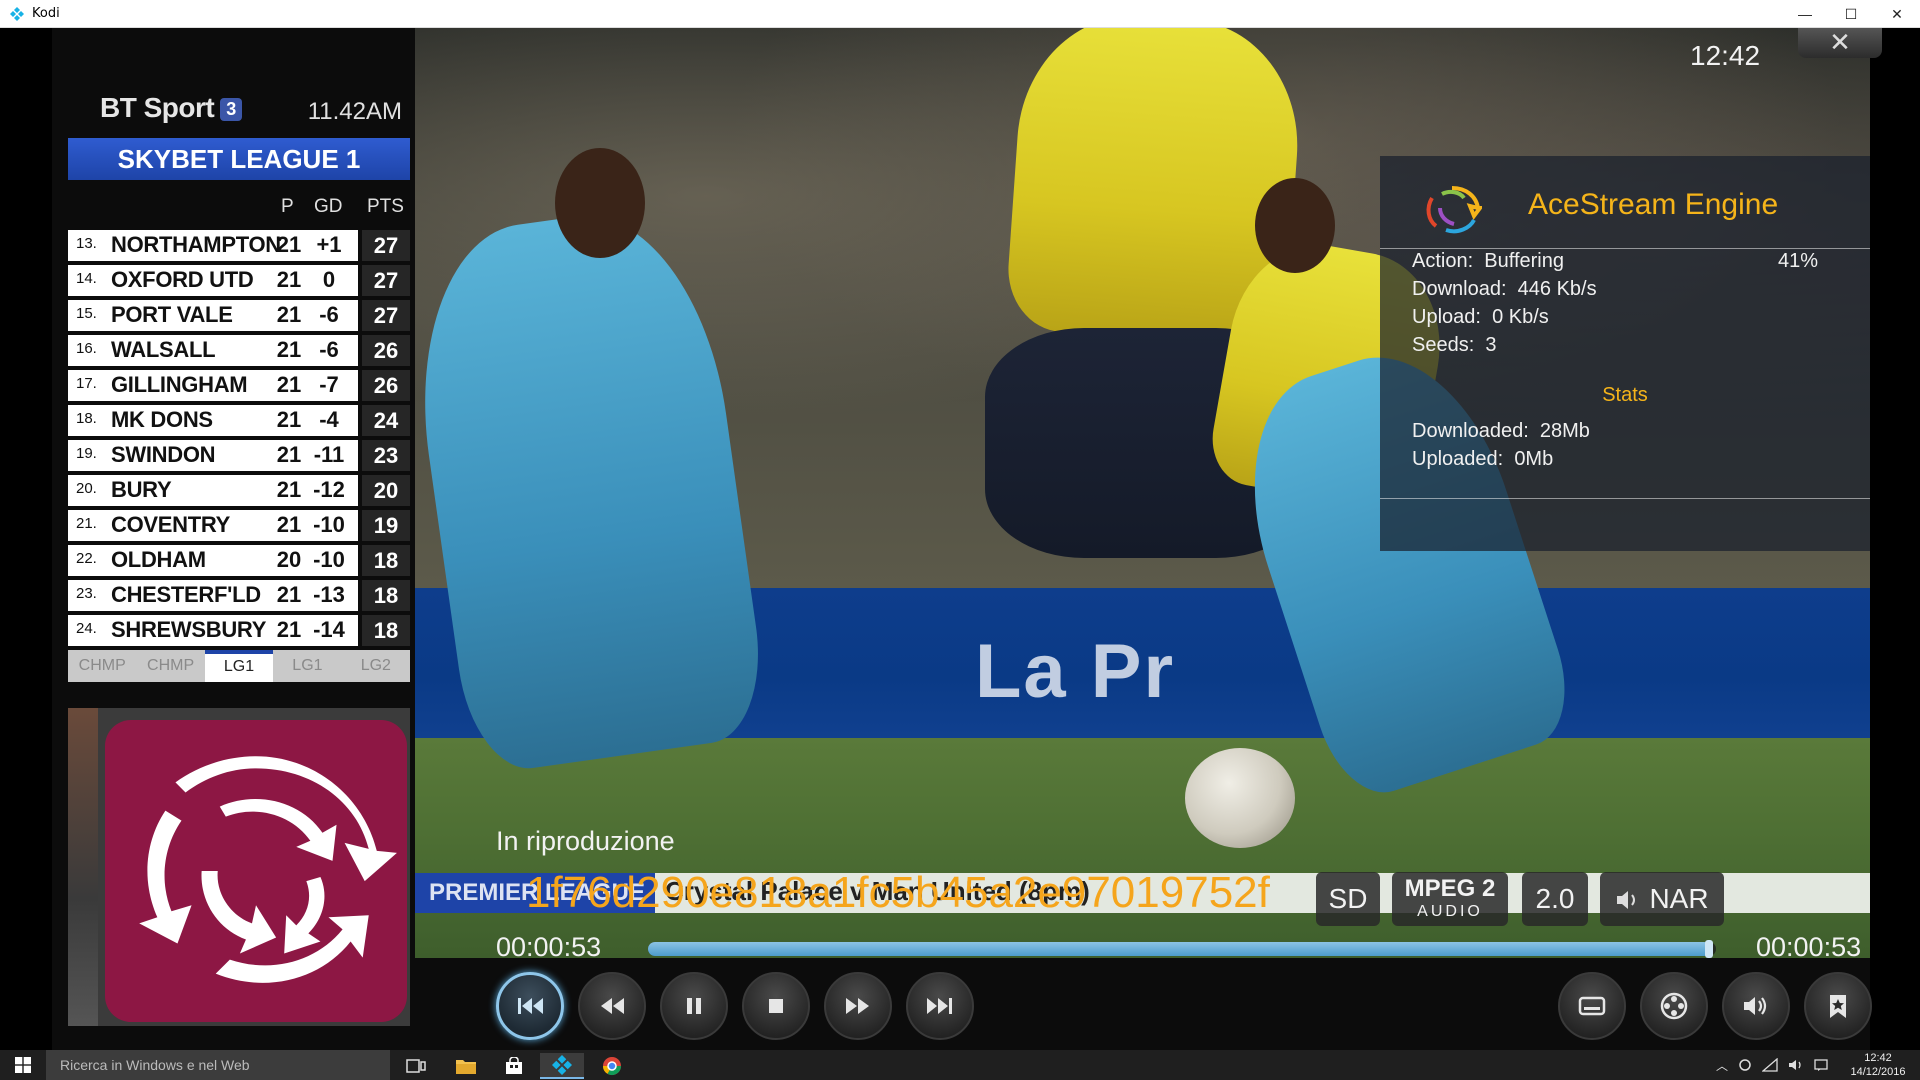 The height and width of the screenshot is (1080, 1920). Describe the element at coordinates (1450, 888) in the screenshot. I see `audio-codec-name: MPEG 2` at that location.